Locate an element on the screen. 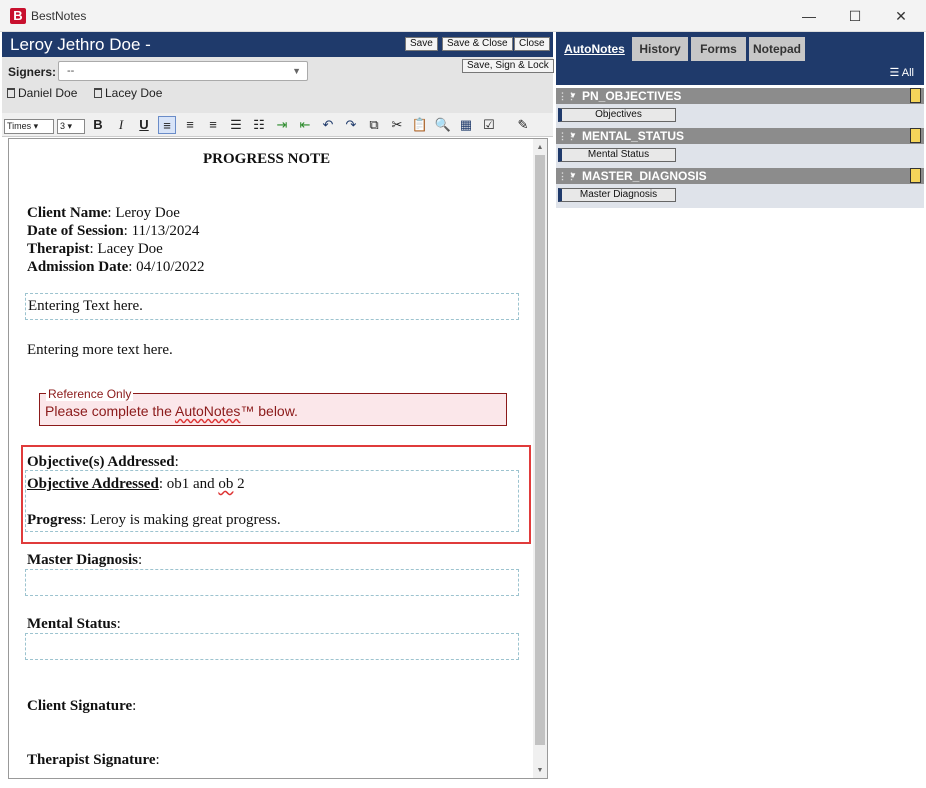  patient-name: Leroy Jethro Doe - is located at coordinates (80, 44).